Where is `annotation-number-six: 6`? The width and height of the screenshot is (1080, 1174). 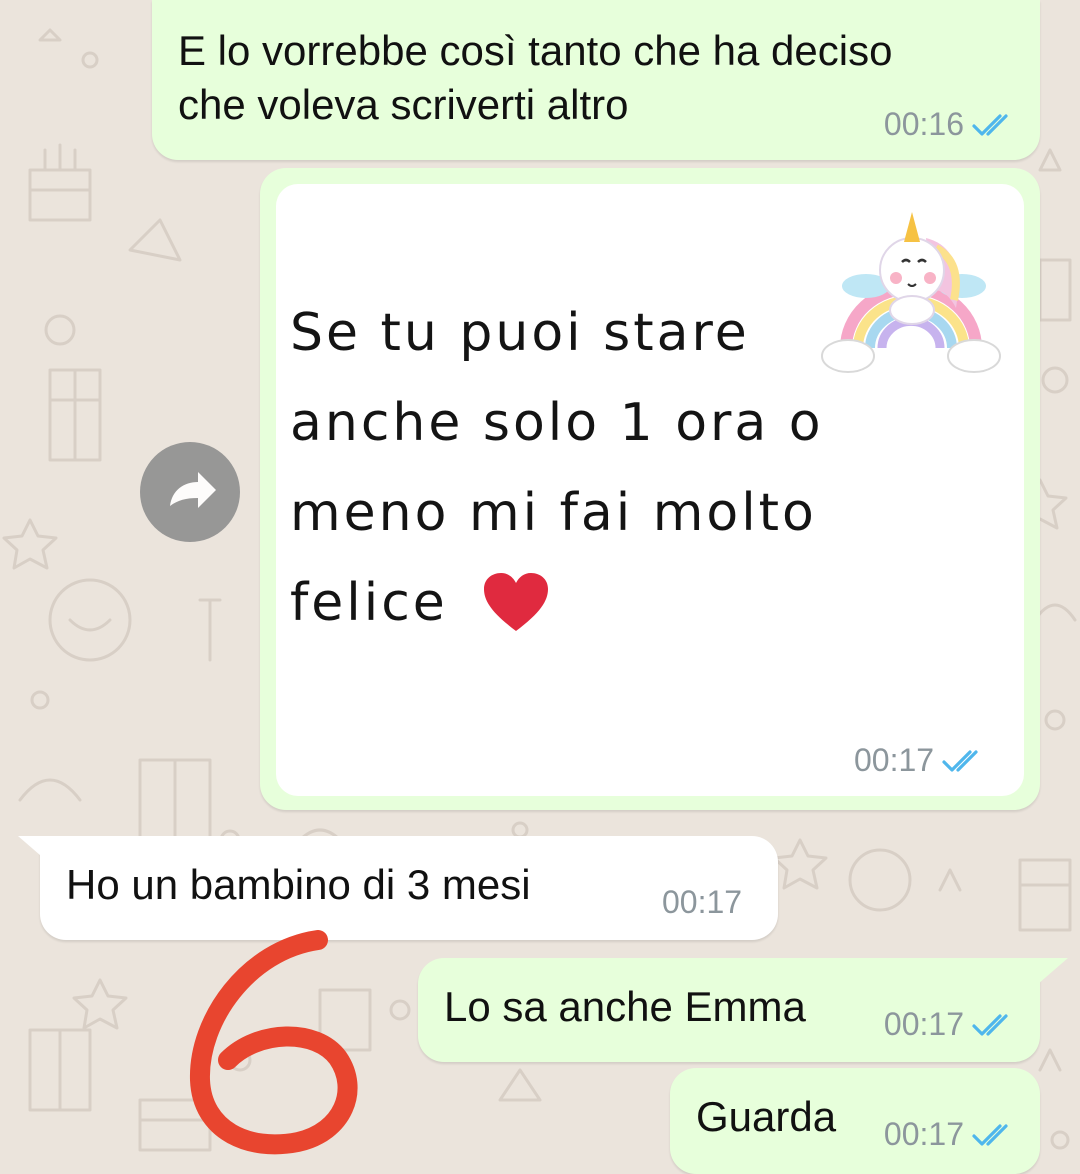 annotation-number-six: 6 is located at coordinates (273, 1042).